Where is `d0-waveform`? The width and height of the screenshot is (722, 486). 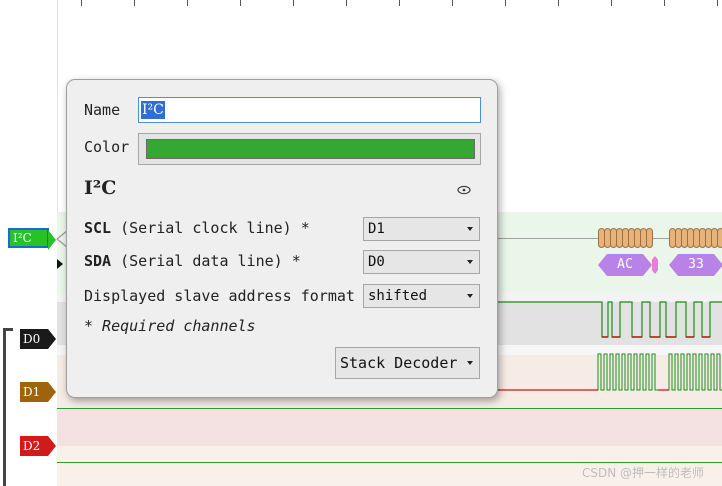 d0-waveform is located at coordinates (610, 319).